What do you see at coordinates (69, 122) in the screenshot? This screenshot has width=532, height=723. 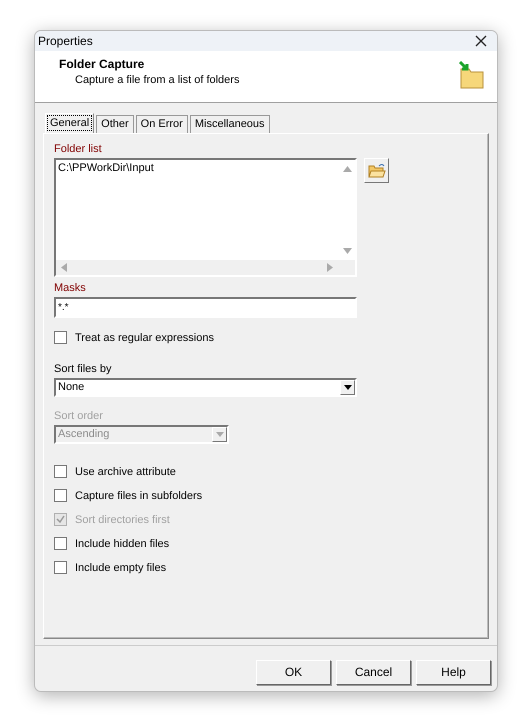 I see `tab: General` at bounding box center [69, 122].